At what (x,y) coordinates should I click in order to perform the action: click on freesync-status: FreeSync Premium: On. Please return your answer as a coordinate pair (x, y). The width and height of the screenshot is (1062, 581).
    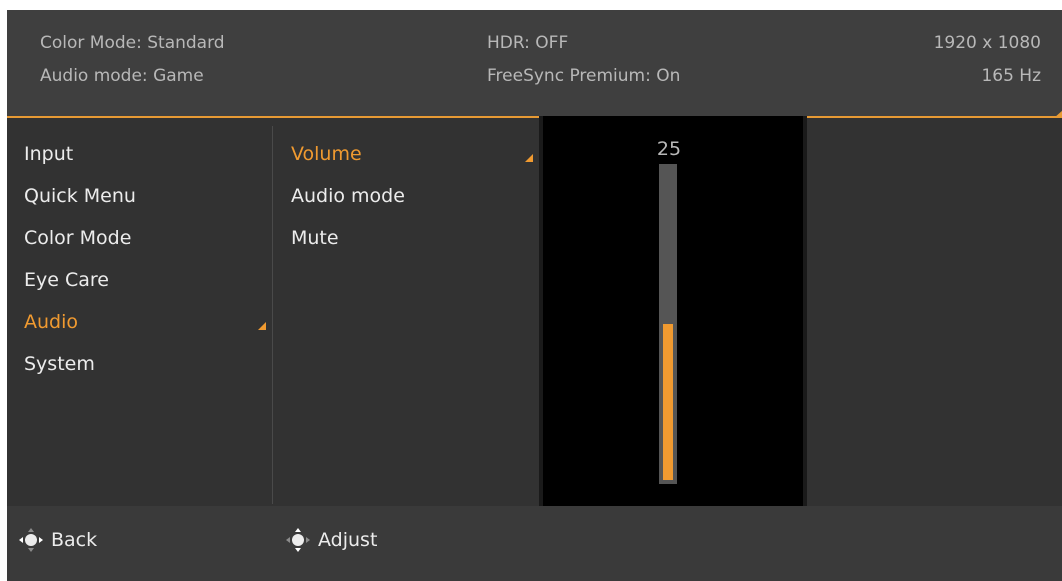
    Looking at the image, I should click on (584, 76).